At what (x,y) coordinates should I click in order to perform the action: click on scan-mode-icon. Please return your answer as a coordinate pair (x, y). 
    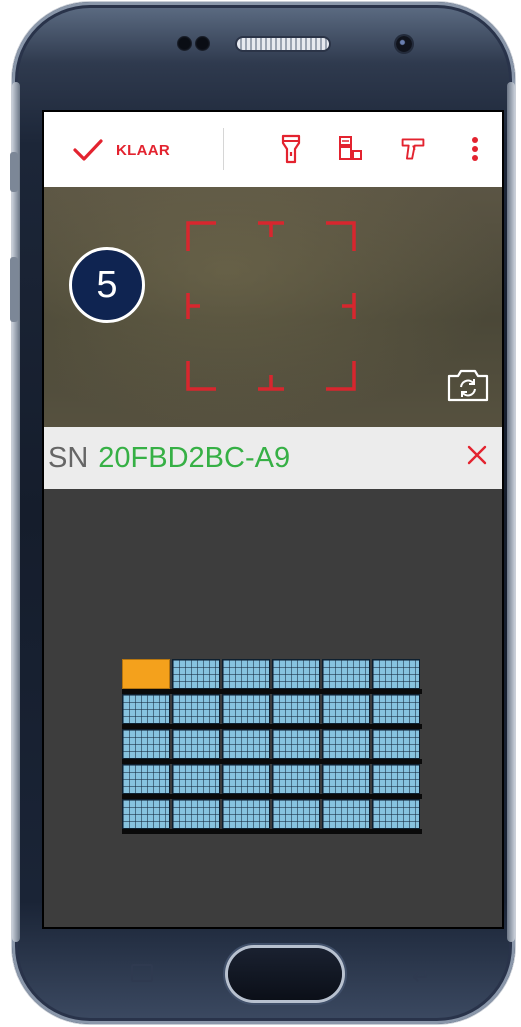
    Looking at the image, I should click on (350, 149).